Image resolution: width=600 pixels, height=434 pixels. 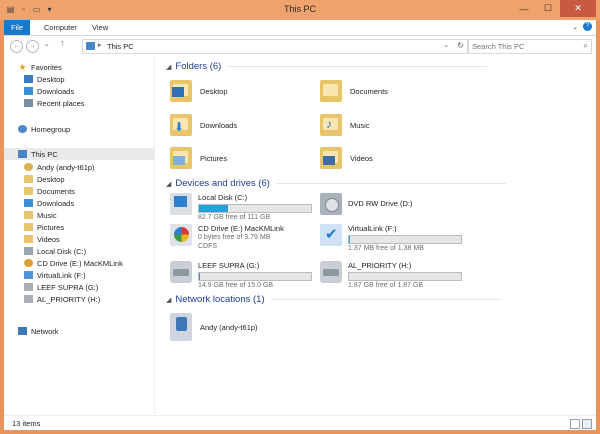 I want to click on folder-tile-videos: Videos, so click(x=346, y=158).